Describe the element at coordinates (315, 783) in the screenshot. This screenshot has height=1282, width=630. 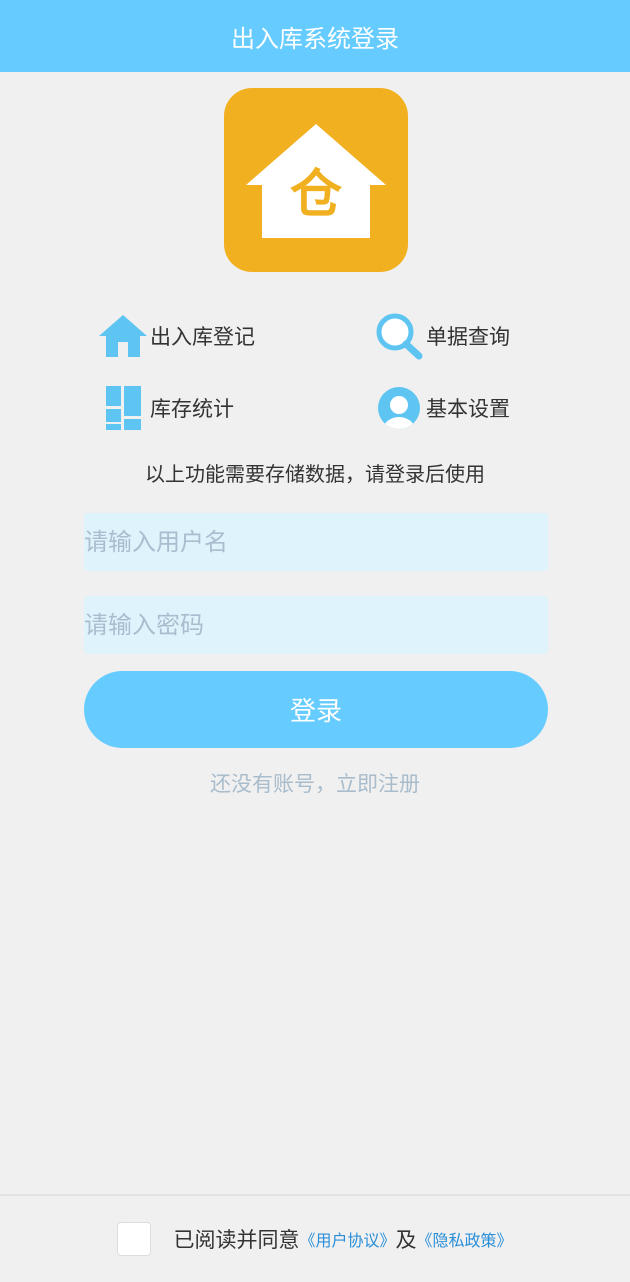
I see `register-link: 还没有账号，立即注册` at that location.